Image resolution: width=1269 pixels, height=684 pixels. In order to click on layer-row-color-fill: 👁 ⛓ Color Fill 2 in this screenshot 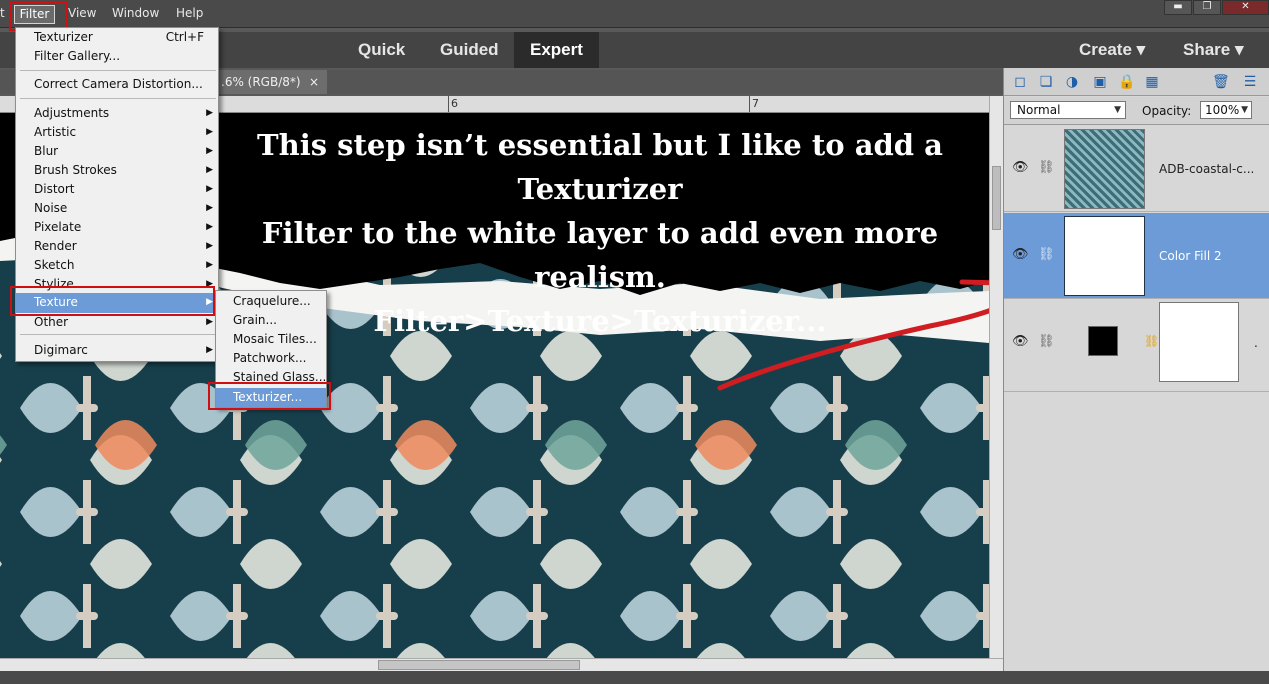, I will do `click(1136, 256)`.